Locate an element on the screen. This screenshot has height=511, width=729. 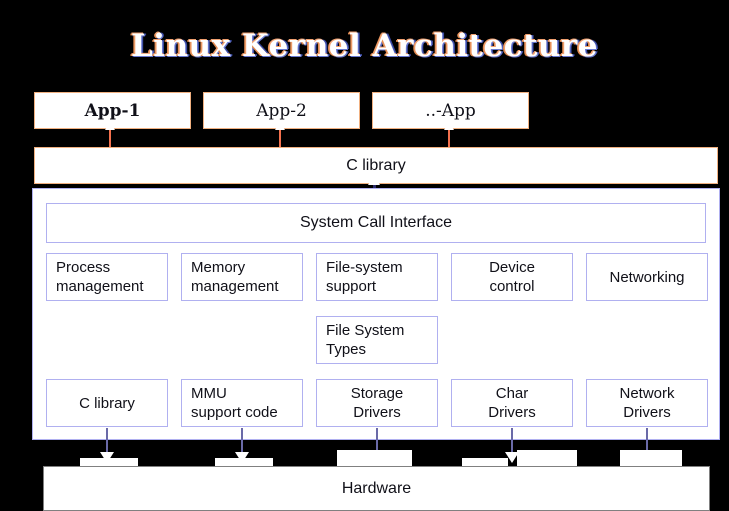
kernel-label-file-system-support: File-system support is located at coordinates (364, 277).